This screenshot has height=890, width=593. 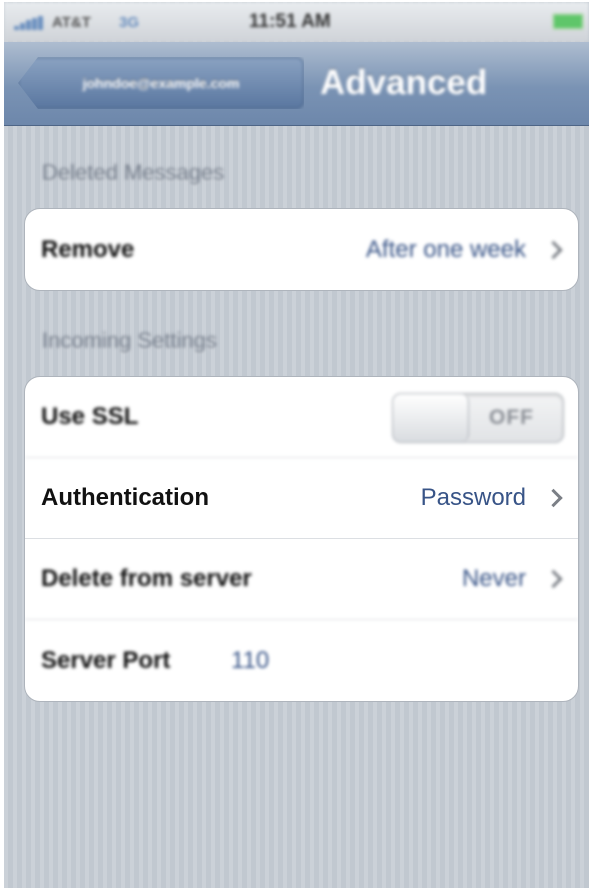 I want to click on delete-from-server-row: Delete from server Never, so click(x=301, y=579).